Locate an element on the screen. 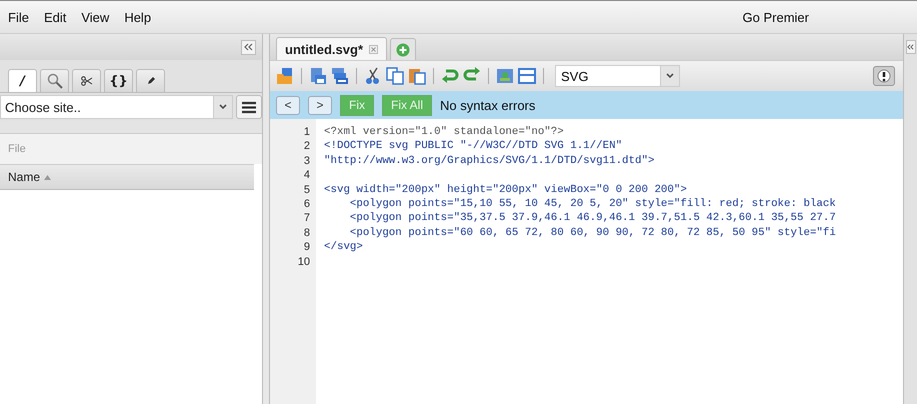 The image size is (917, 404). code-line: <?xml version="1.0" standalone="no"?> is located at coordinates (444, 132).